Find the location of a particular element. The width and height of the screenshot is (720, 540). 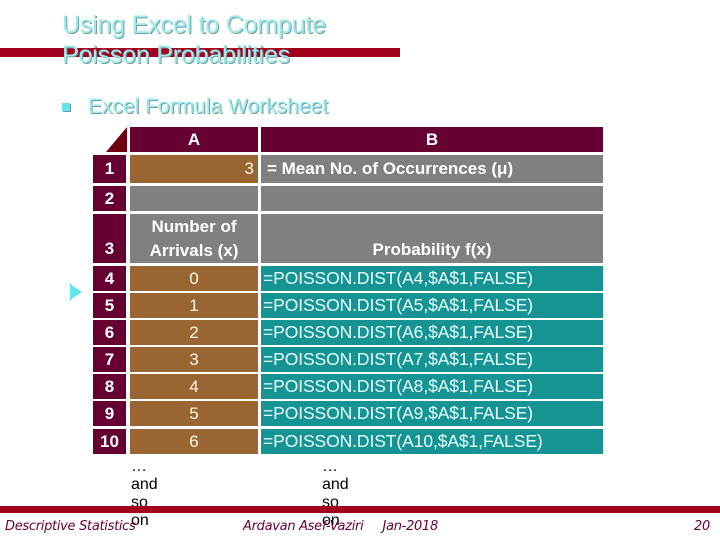

select-all-corner is located at coordinates (116, 139).